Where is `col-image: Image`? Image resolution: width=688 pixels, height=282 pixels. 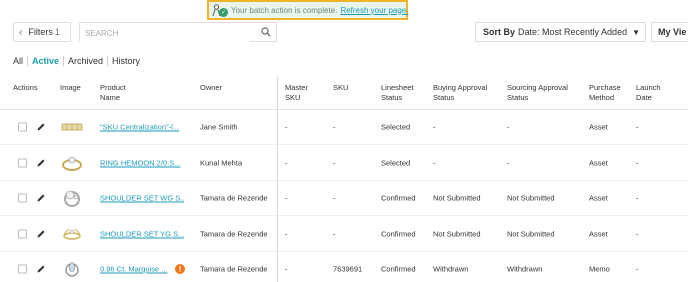 col-image: Image is located at coordinates (70, 87).